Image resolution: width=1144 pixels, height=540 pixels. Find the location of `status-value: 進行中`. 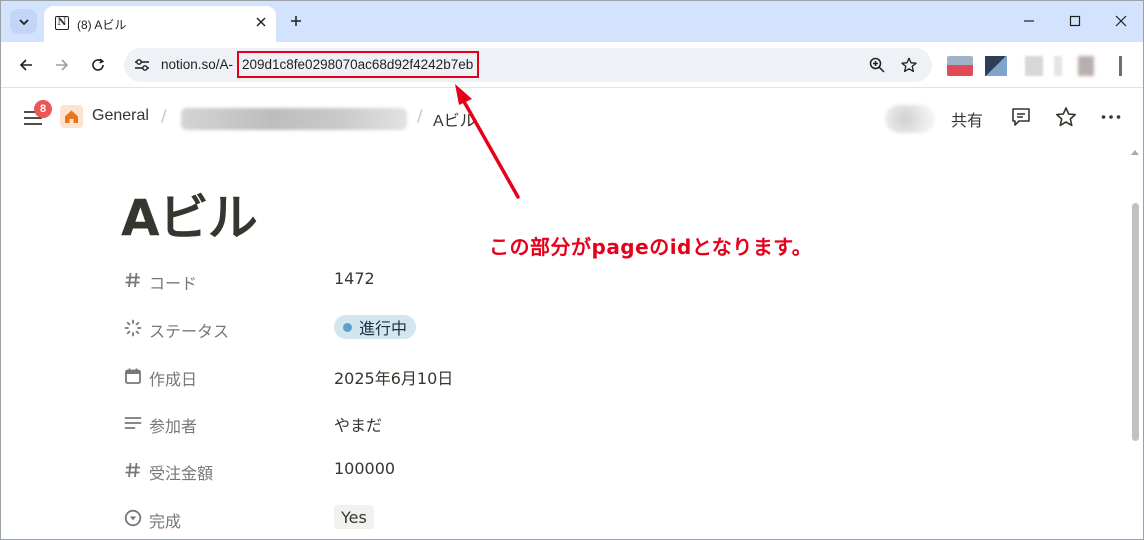

status-value: 進行中 is located at coordinates (383, 328).